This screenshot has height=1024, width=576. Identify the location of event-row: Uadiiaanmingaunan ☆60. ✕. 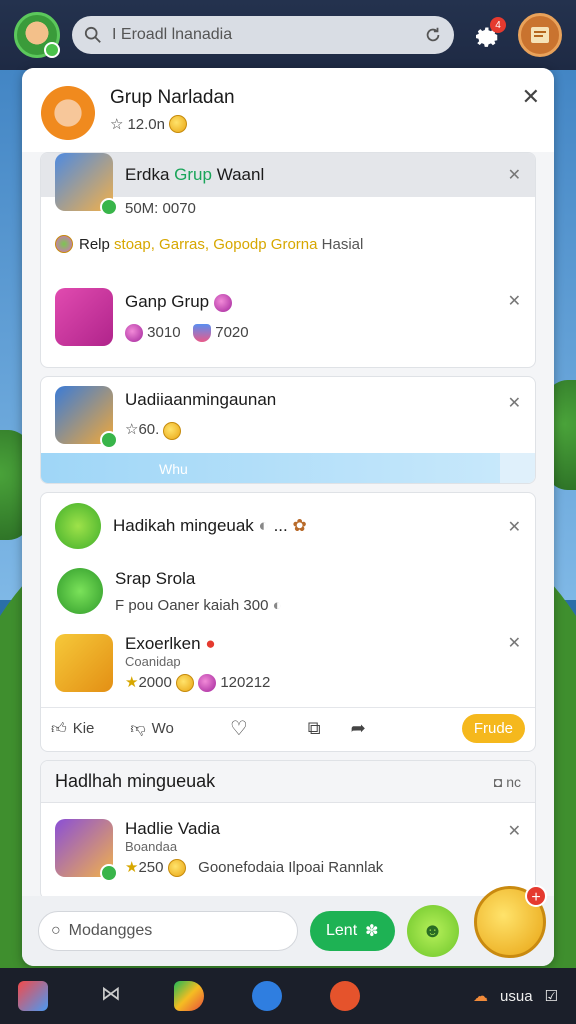
(288, 417).